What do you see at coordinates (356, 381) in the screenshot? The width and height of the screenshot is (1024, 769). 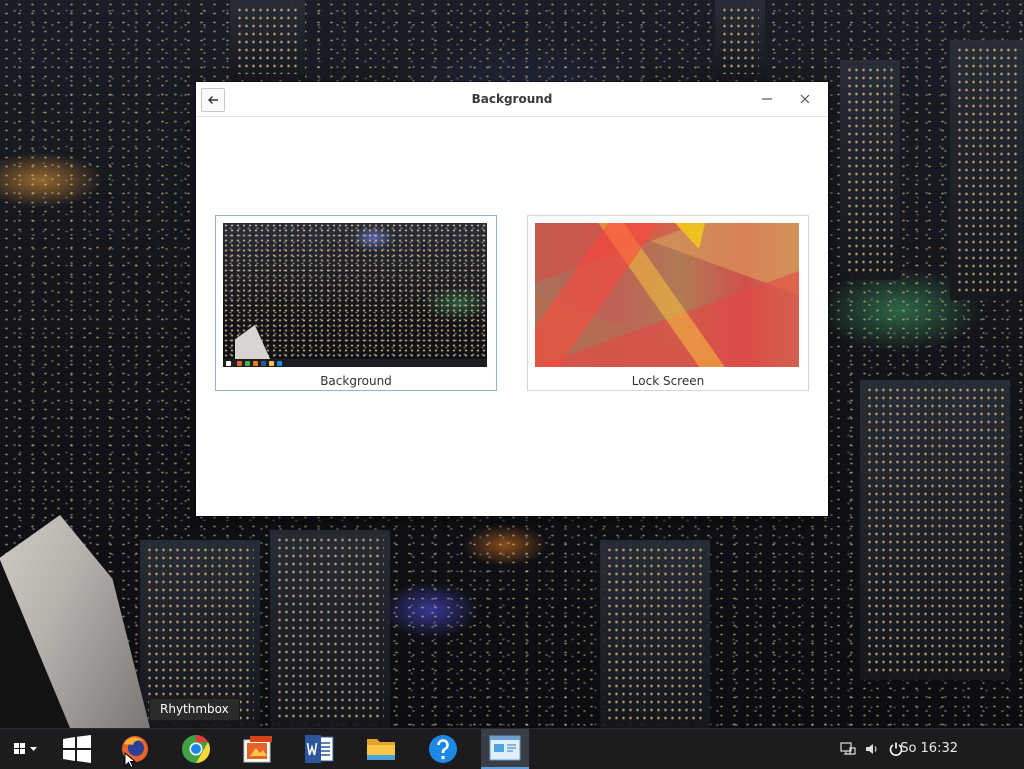 I see `background-card-label: Background` at bounding box center [356, 381].